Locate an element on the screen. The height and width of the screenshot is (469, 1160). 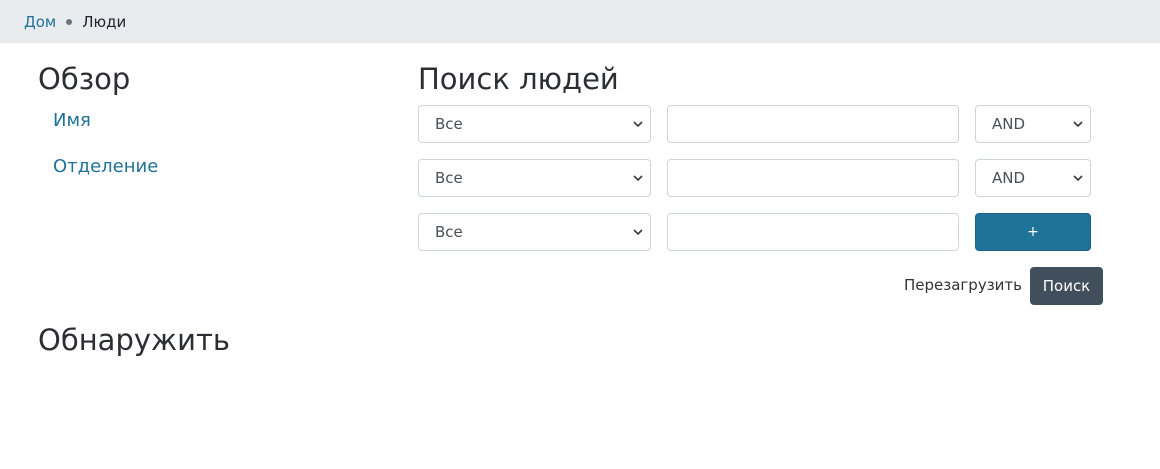
dot-icon is located at coordinates (69, 21).